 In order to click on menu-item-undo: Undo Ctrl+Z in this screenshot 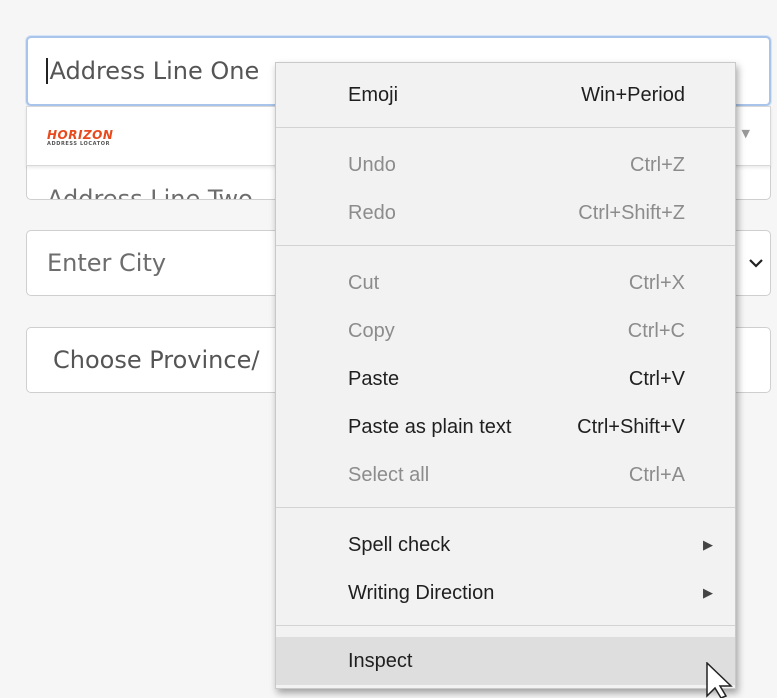, I will do `click(505, 165)`.